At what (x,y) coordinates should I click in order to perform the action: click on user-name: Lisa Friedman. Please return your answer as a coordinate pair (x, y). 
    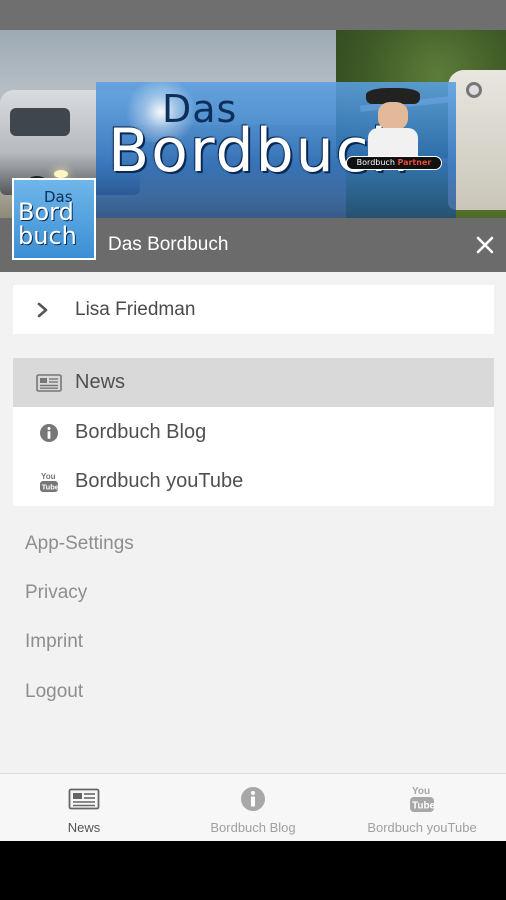
    Looking at the image, I should click on (135, 309).